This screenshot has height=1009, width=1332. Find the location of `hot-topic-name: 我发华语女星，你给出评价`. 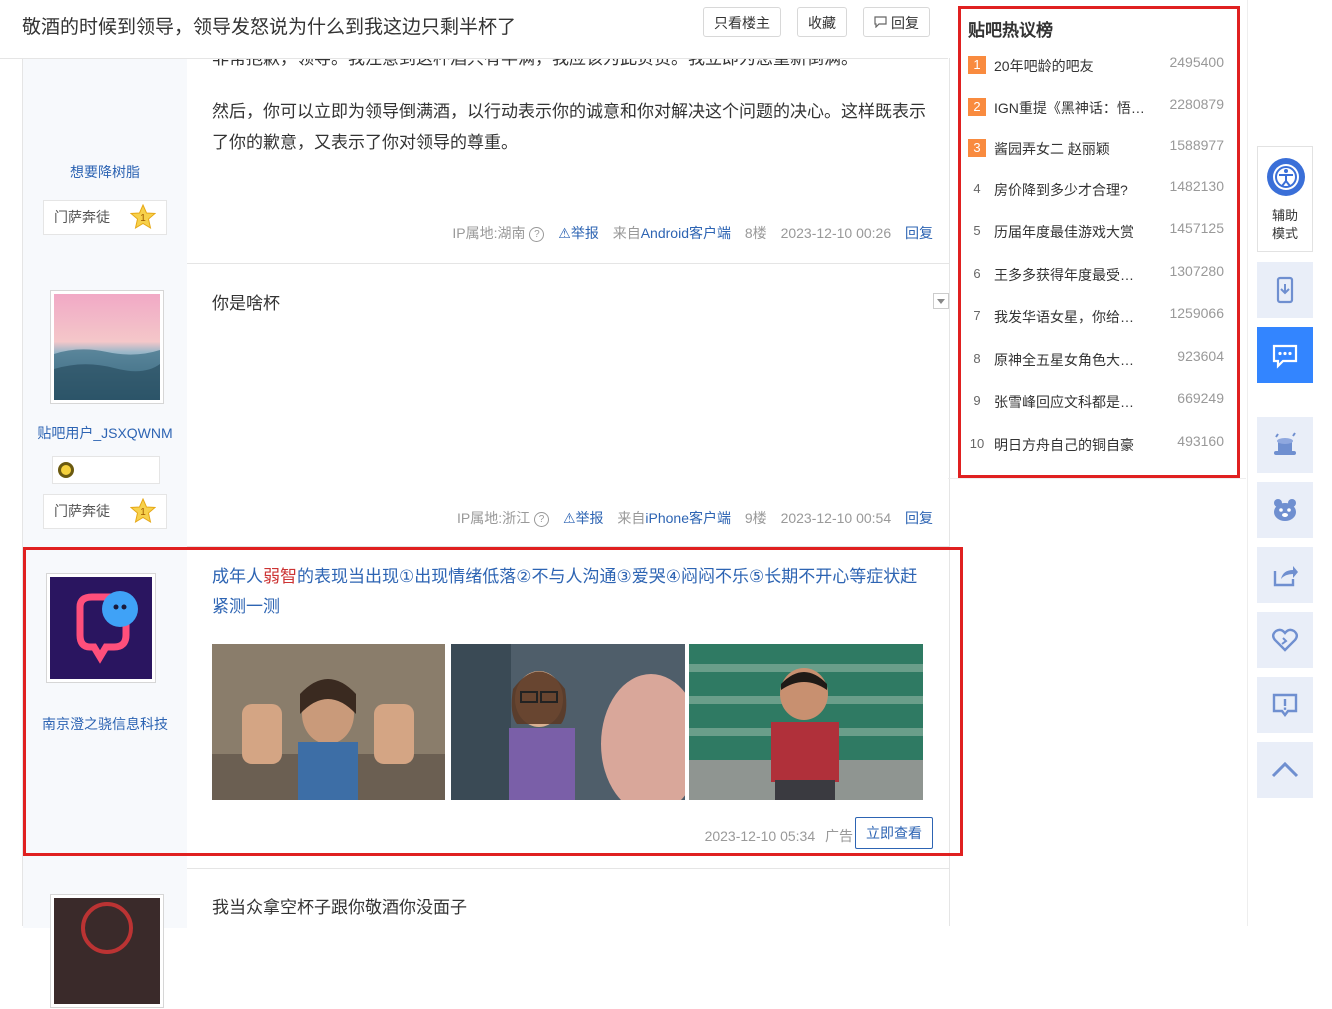

hot-topic-name: 我发华语女星，你给出评价 is located at coordinates (1070, 317).